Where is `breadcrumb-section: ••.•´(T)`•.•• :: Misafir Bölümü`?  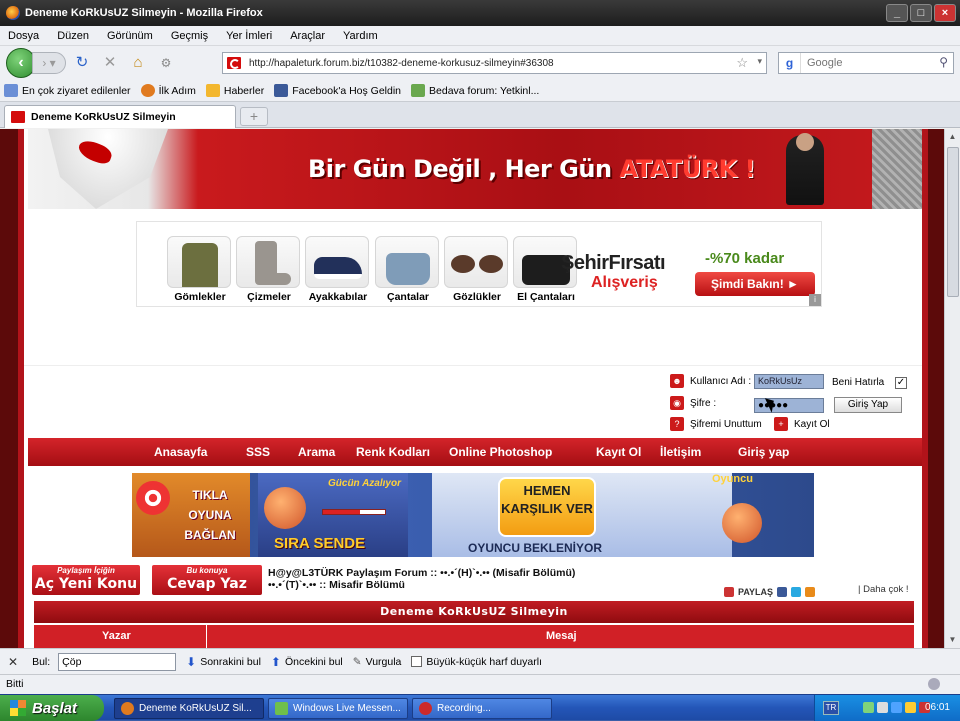
breadcrumb-section: ••.•´(T)`•.•• :: Misafir Bölümü is located at coordinates (421, 585).